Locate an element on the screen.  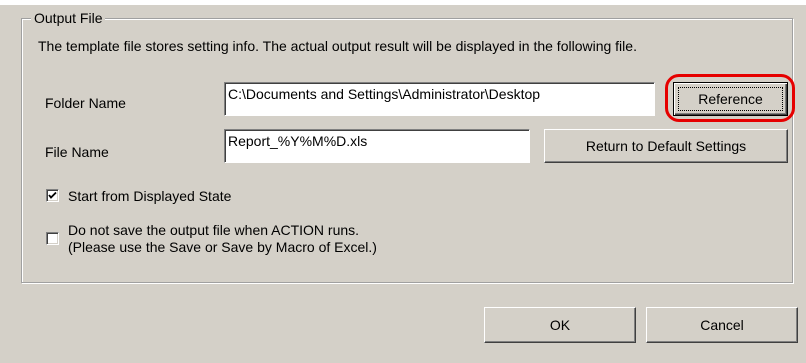
return-to-default-label: Return to Default Settings is located at coordinates (666, 146).